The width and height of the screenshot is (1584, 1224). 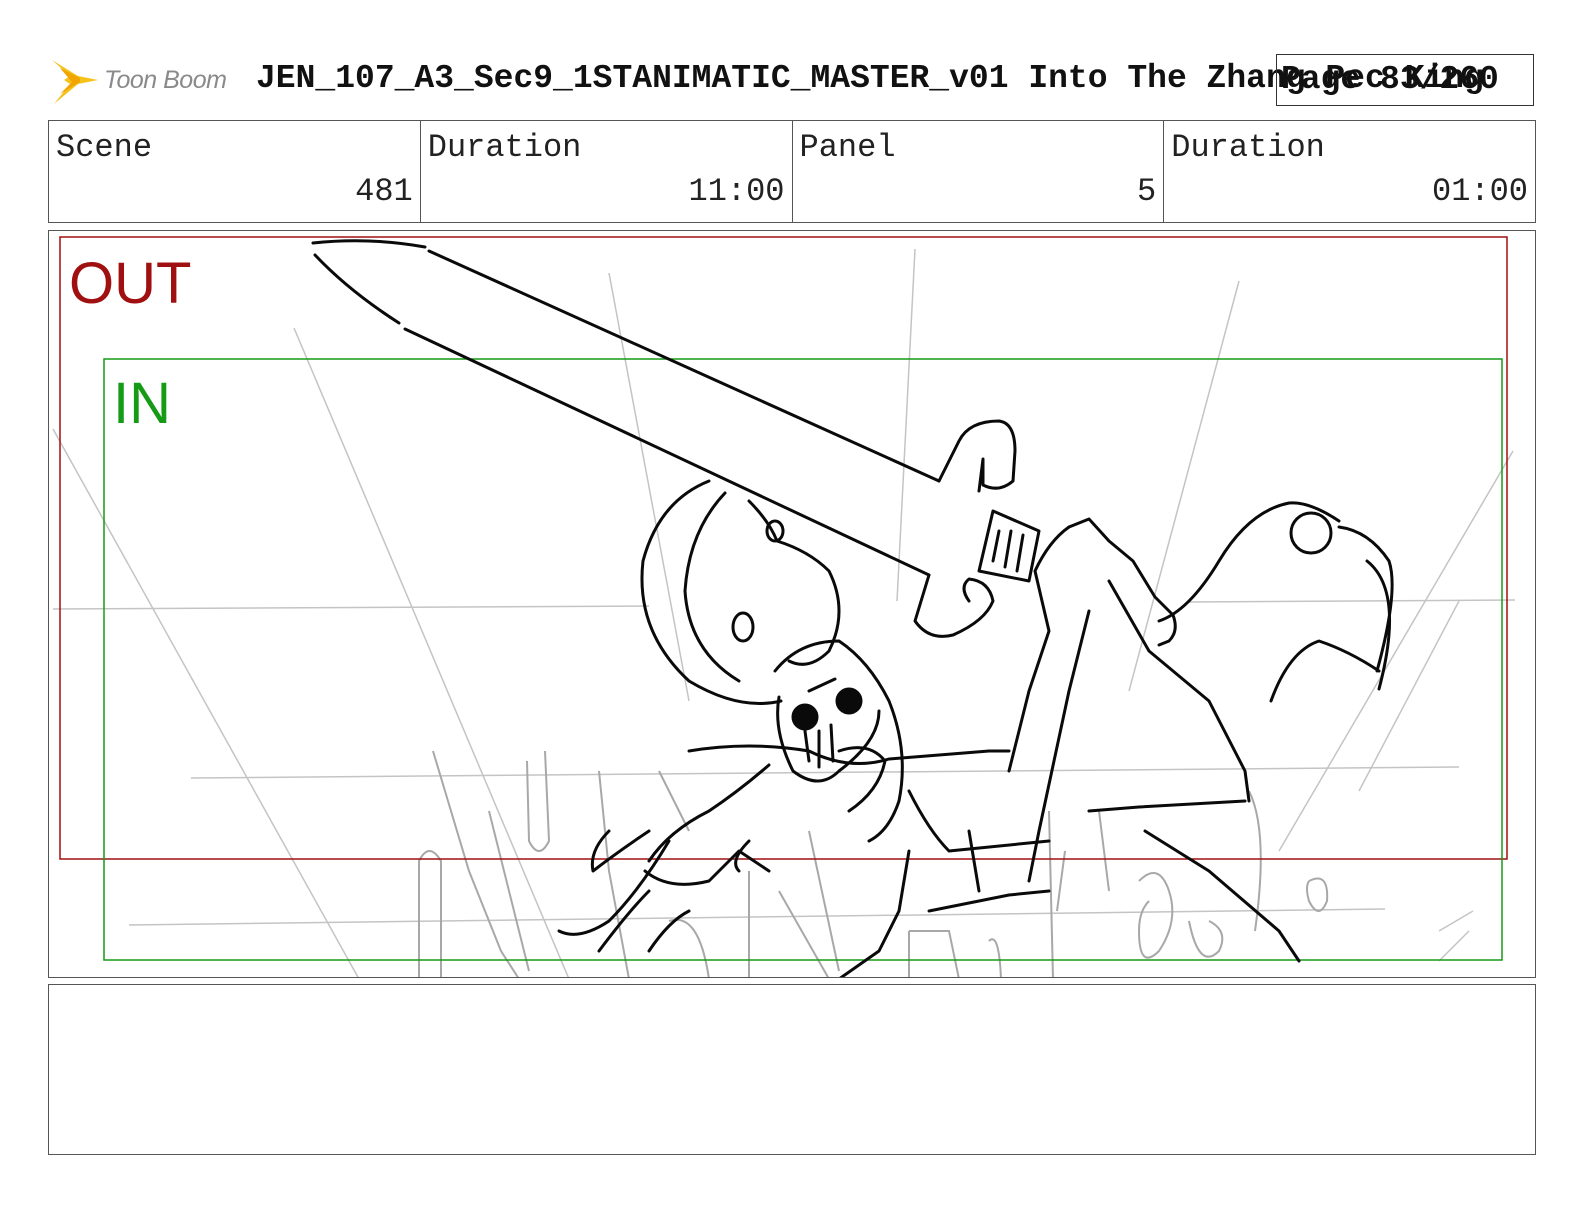 I want to click on page-label: Page 83/260, so click(x=1390, y=79).